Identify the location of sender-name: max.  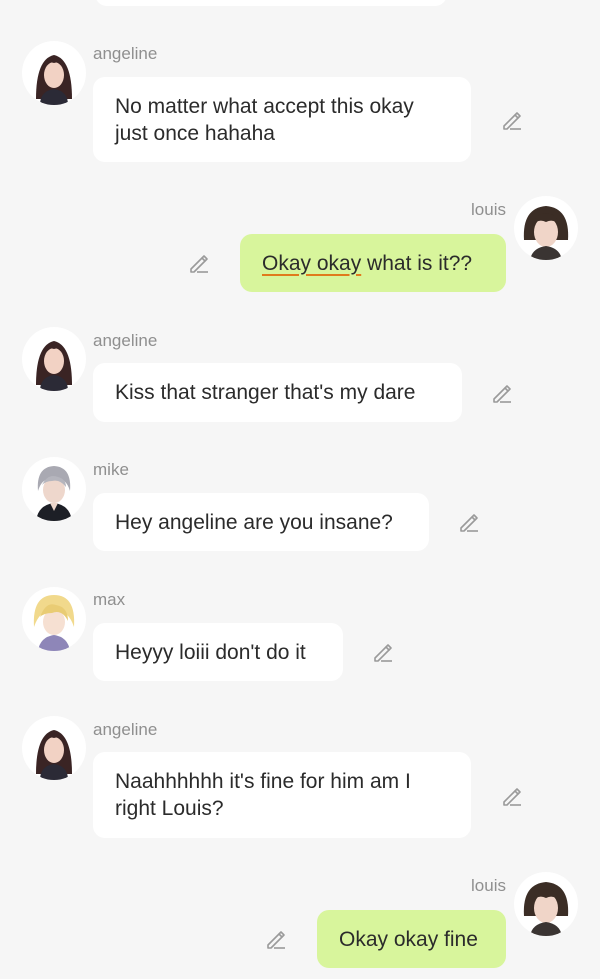
(109, 599).